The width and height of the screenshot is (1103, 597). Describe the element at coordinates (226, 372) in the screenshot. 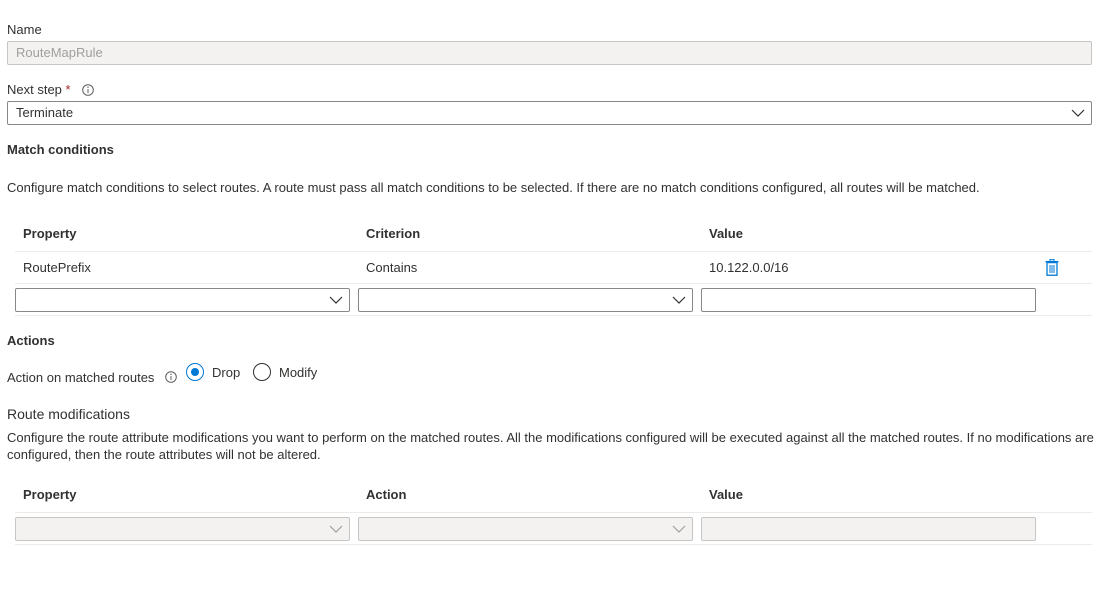

I see `radio-drop-label: Drop` at that location.